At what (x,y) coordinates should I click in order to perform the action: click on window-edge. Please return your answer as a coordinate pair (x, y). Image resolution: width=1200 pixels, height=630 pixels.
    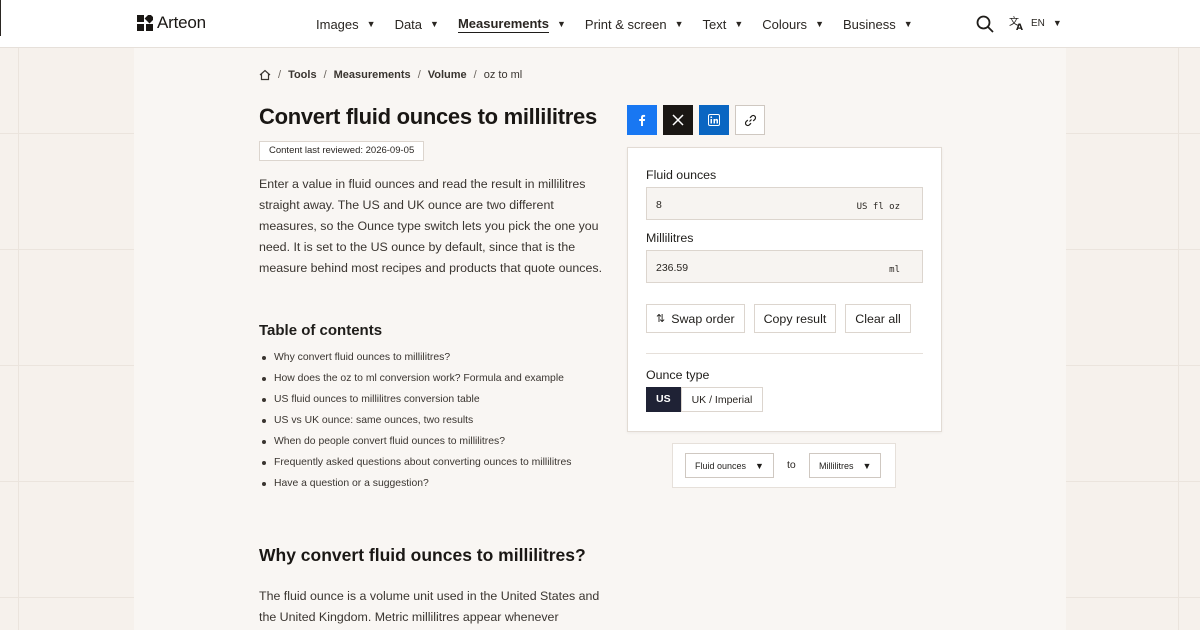
    Looking at the image, I should click on (0, 18).